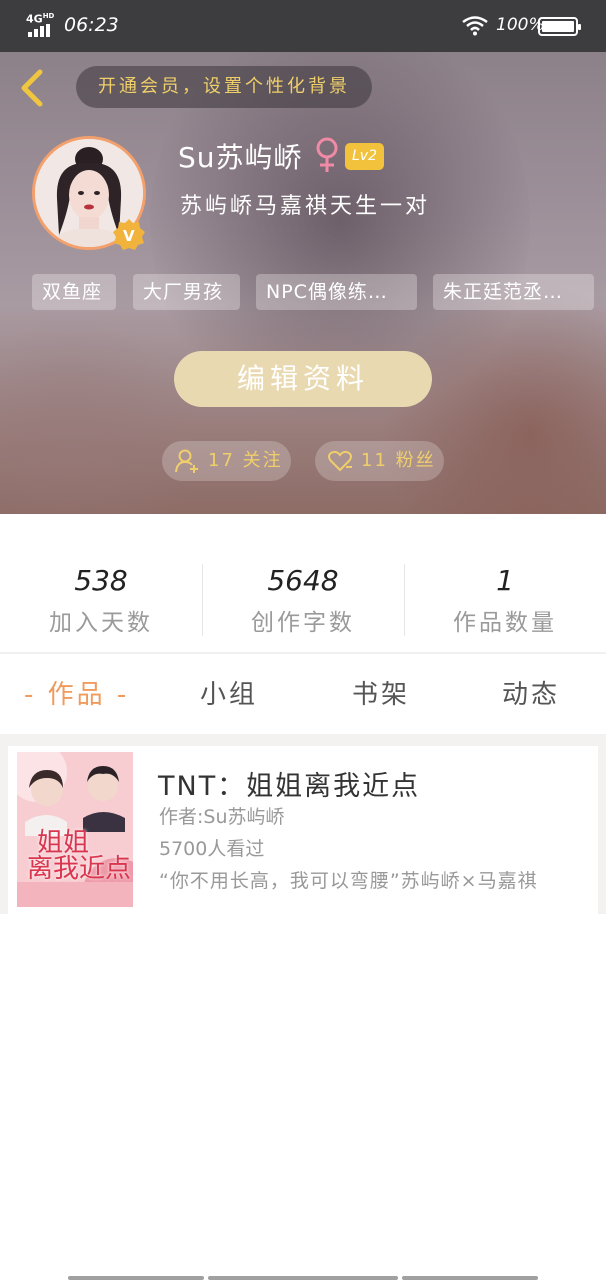  What do you see at coordinates (381, 692) in the screenshot?
I see `tab-bookshelf: 书架` at bounding box center [381, 692].